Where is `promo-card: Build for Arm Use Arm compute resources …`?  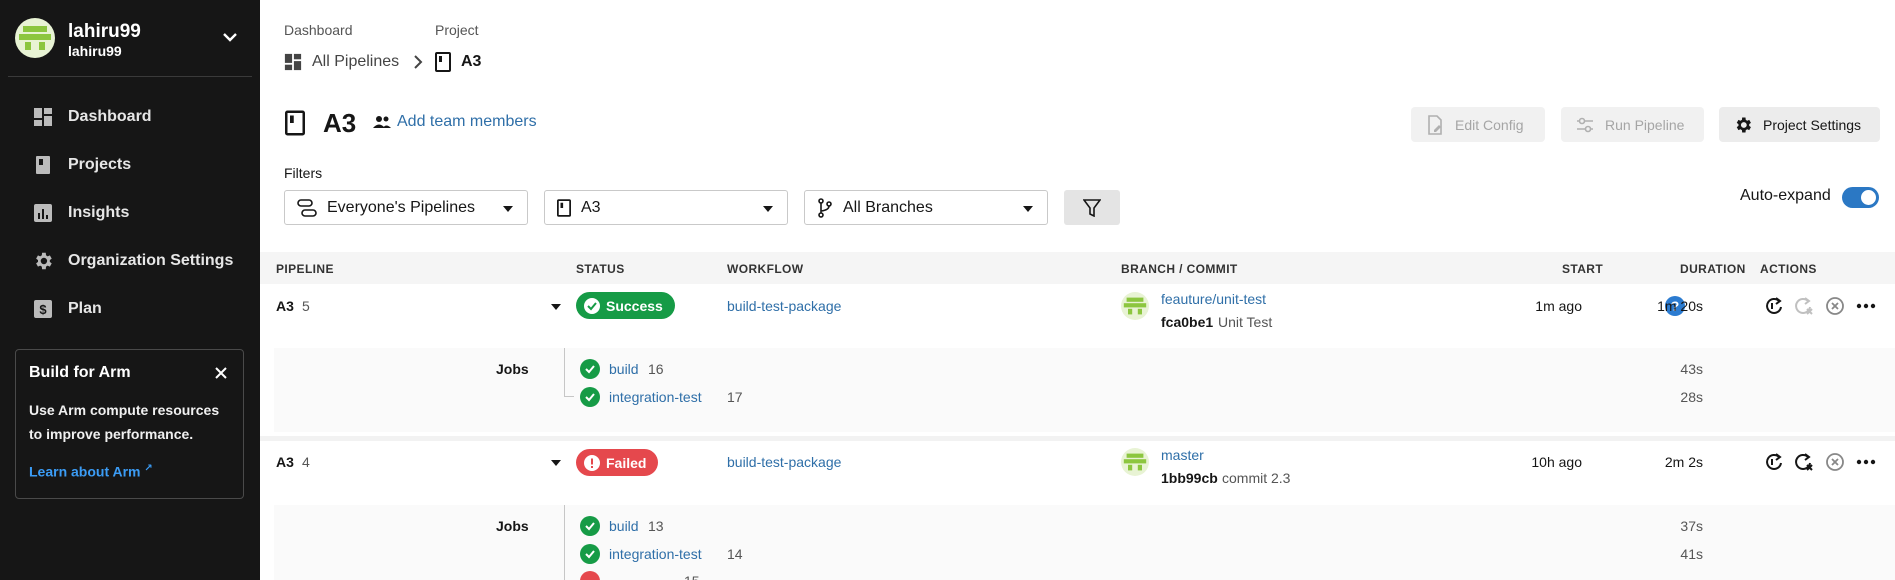 promo-card: Build for Arm Use Arm compute resources … is located at coordinates (129, 424).